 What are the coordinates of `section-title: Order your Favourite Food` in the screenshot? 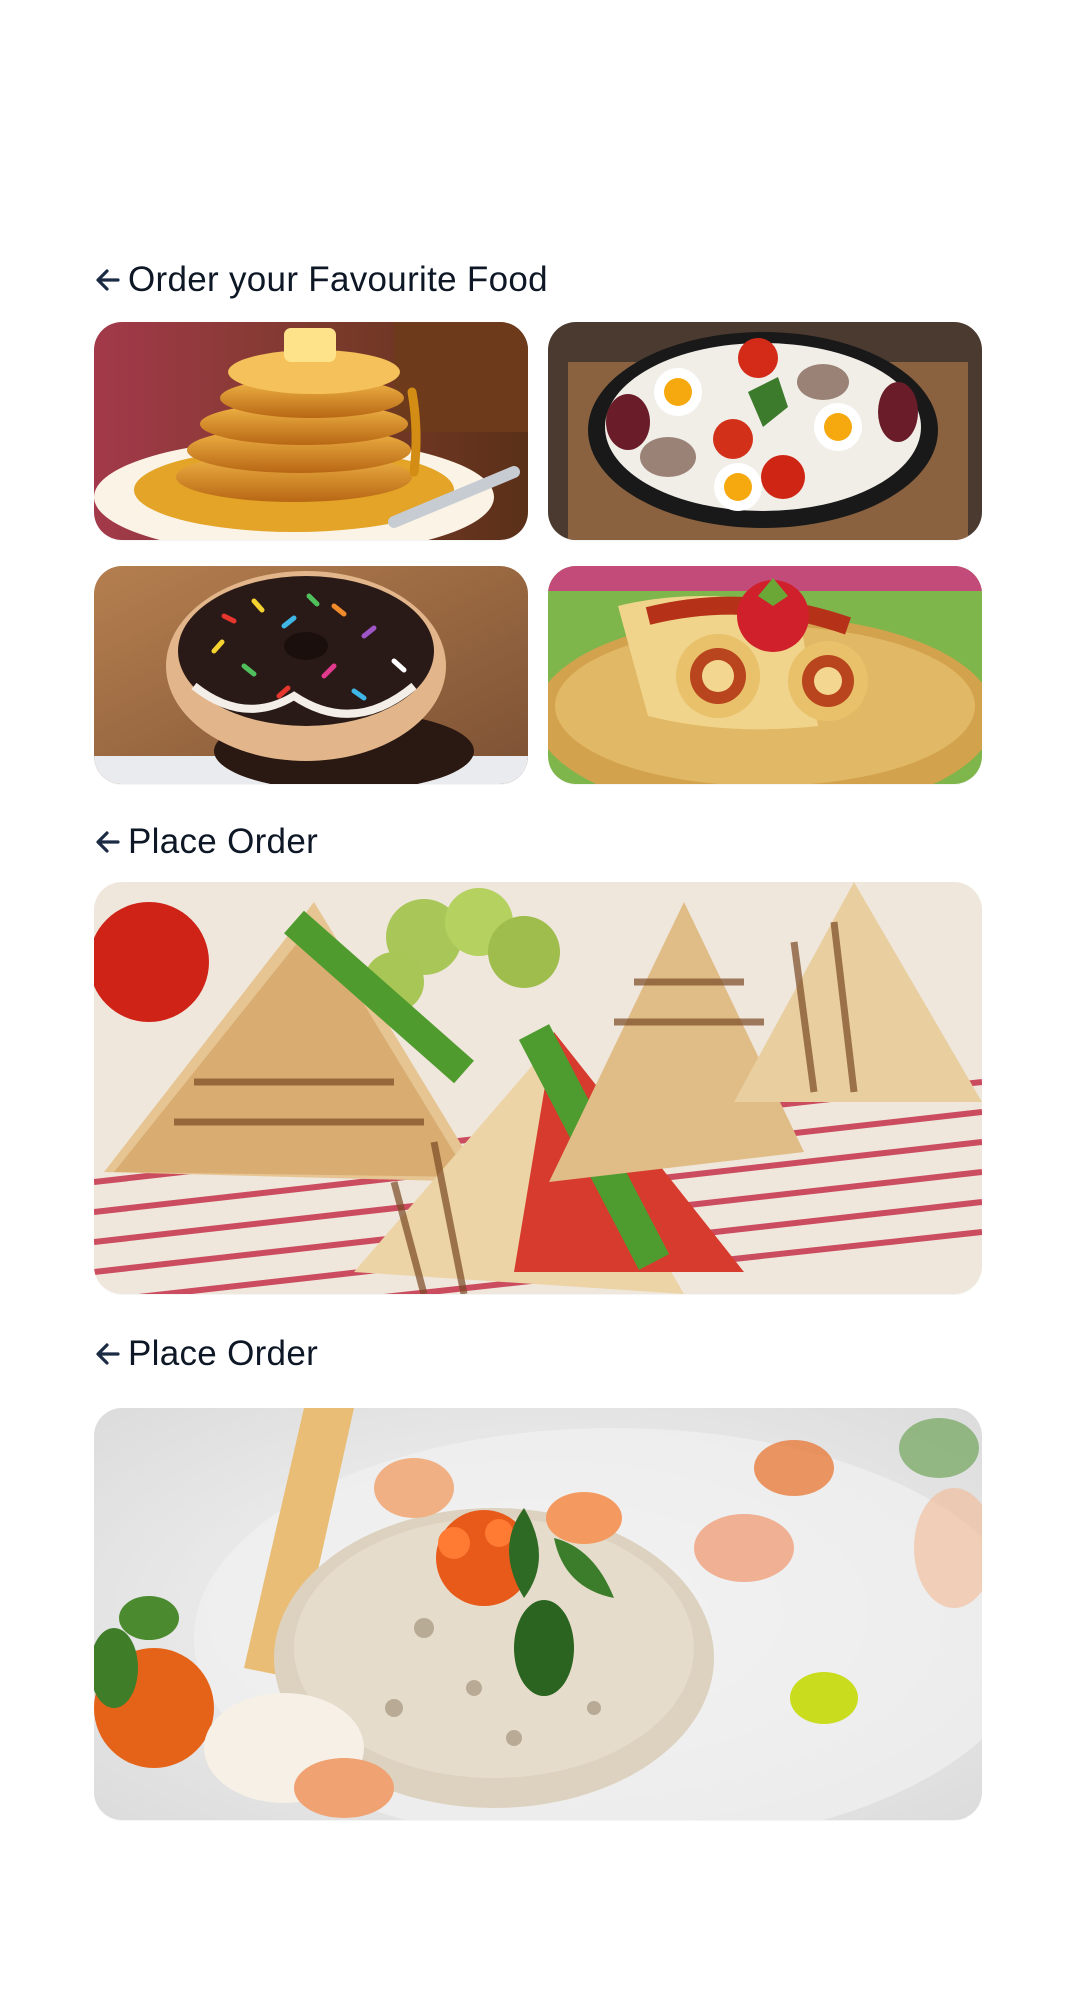 It's located at (338, 279).